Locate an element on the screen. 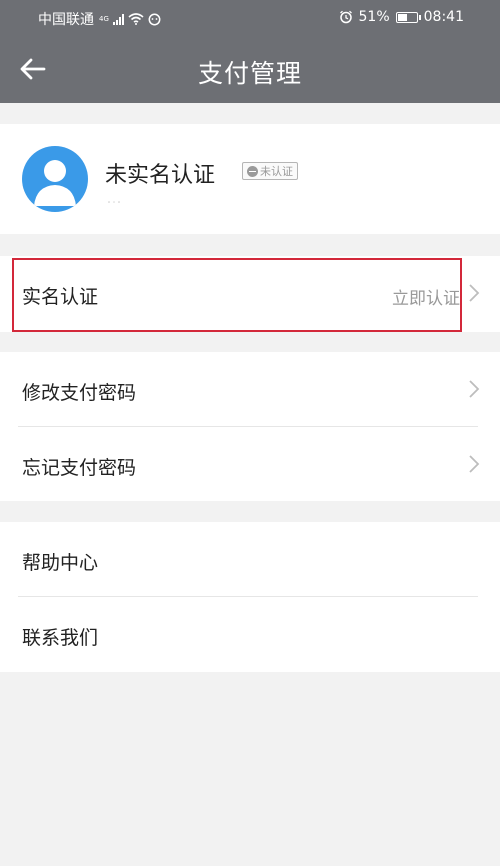 This screenshot has height=866, width=500. wifi-icon is located at coordinates (136, 19).